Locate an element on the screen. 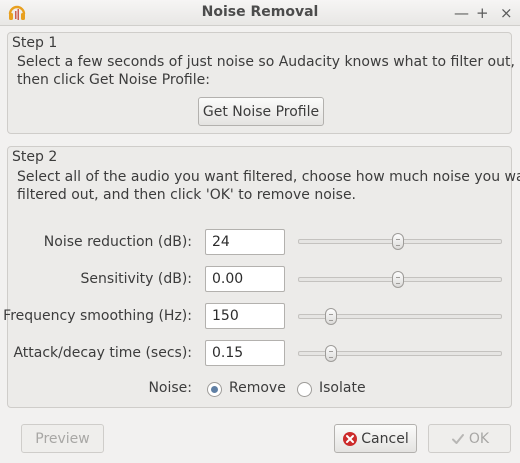 Image resolution: width=520 pixels, height=463 pixels. frequency-smoothing-slider is located at coordinates (400, 316).